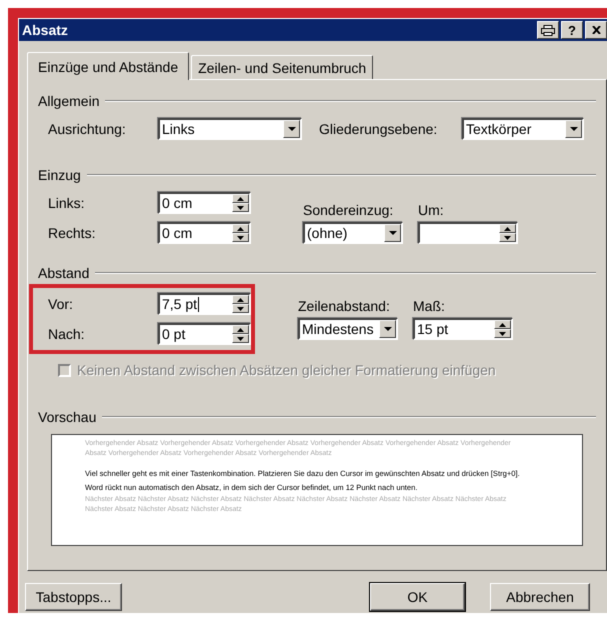 The width and height of the screenshot is (607, 623). I want to click on print-button, so click(548, 30).